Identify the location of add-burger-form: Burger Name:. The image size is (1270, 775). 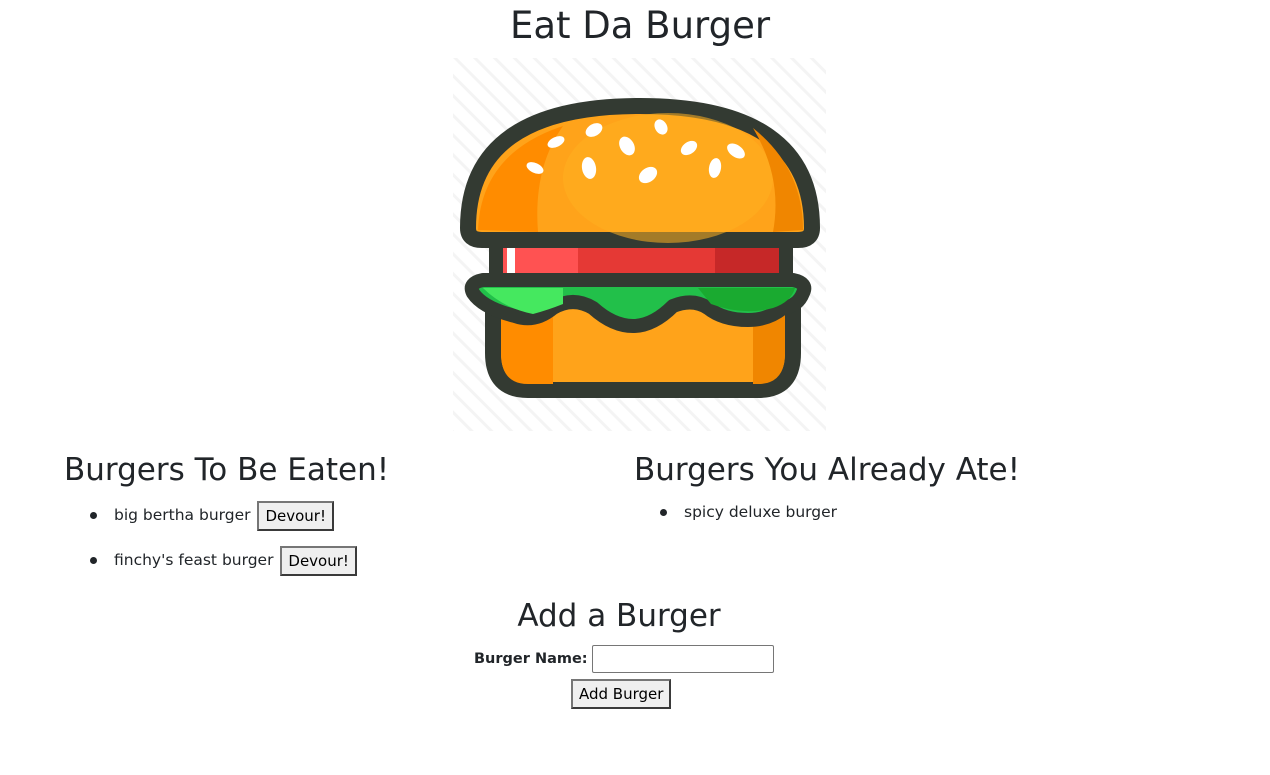
(624, 659).